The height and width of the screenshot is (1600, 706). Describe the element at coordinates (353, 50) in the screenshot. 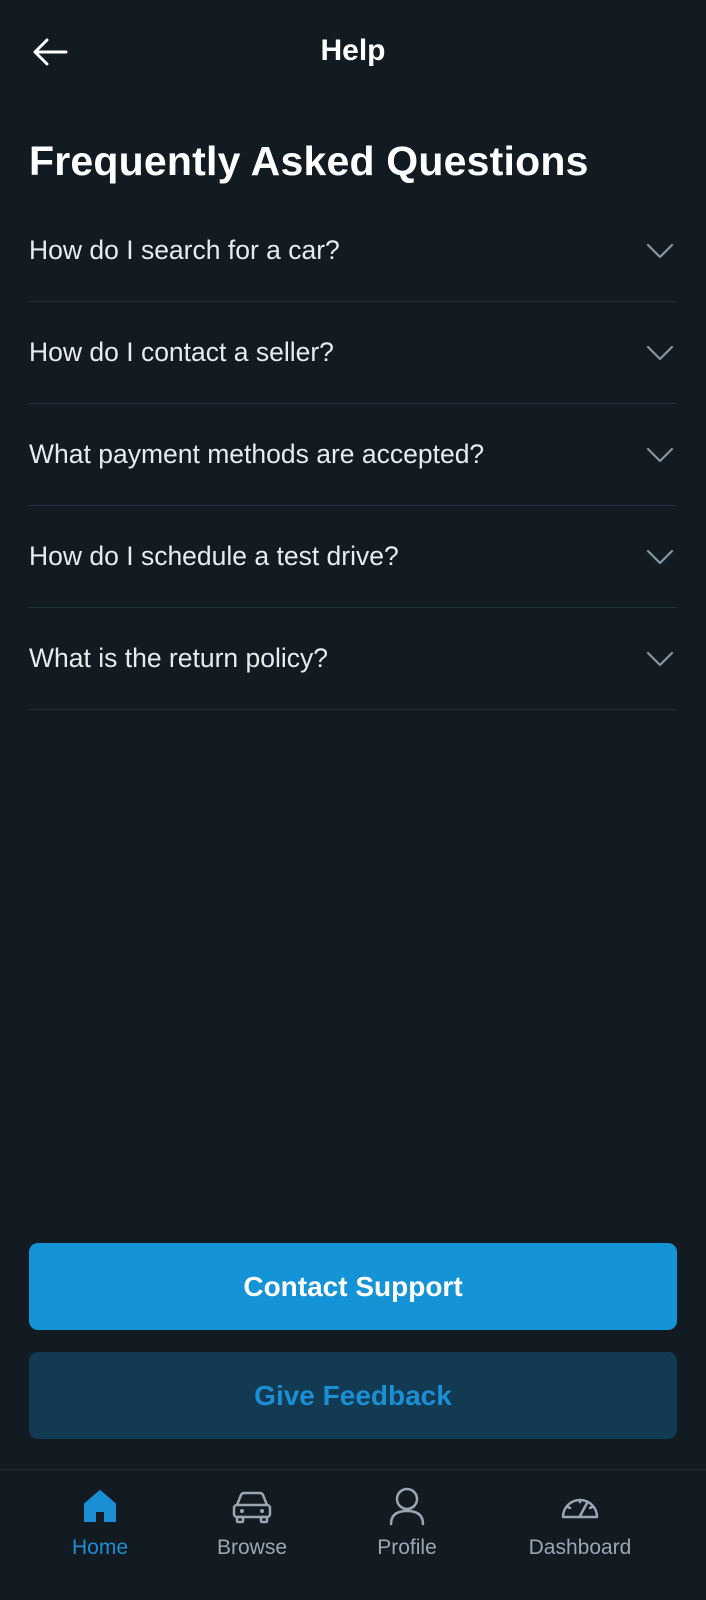

I see `page-title: Help` at that location.